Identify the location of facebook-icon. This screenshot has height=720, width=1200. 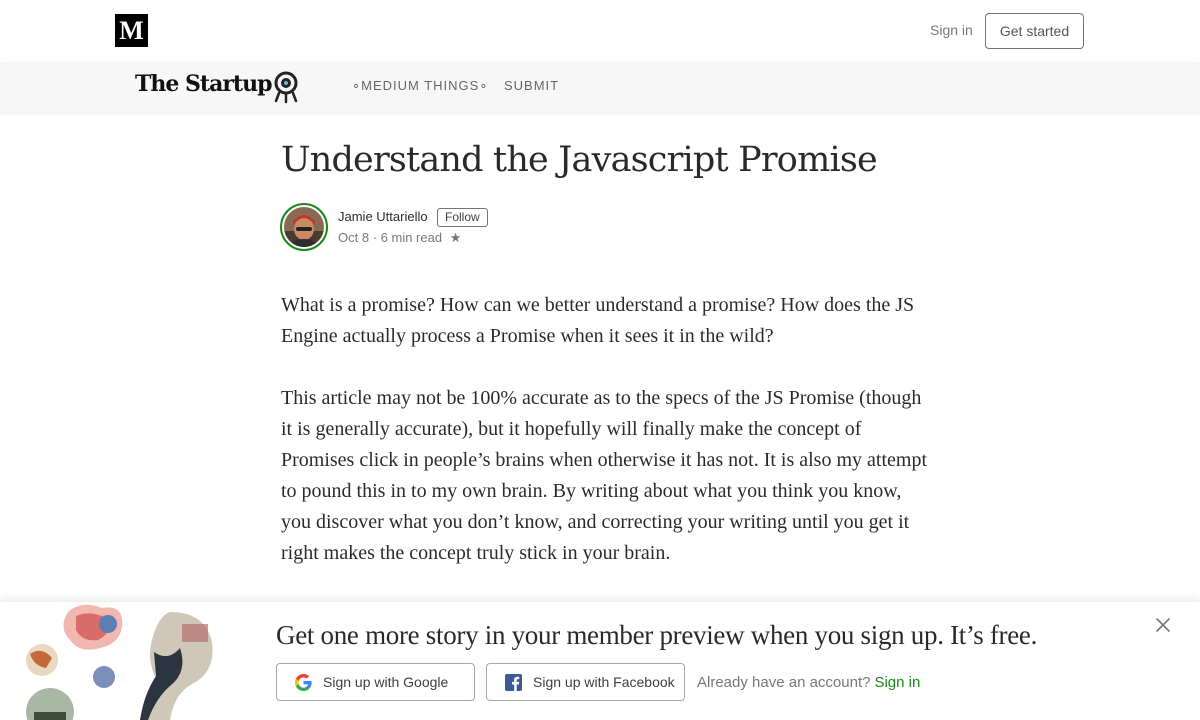
(513, 682).